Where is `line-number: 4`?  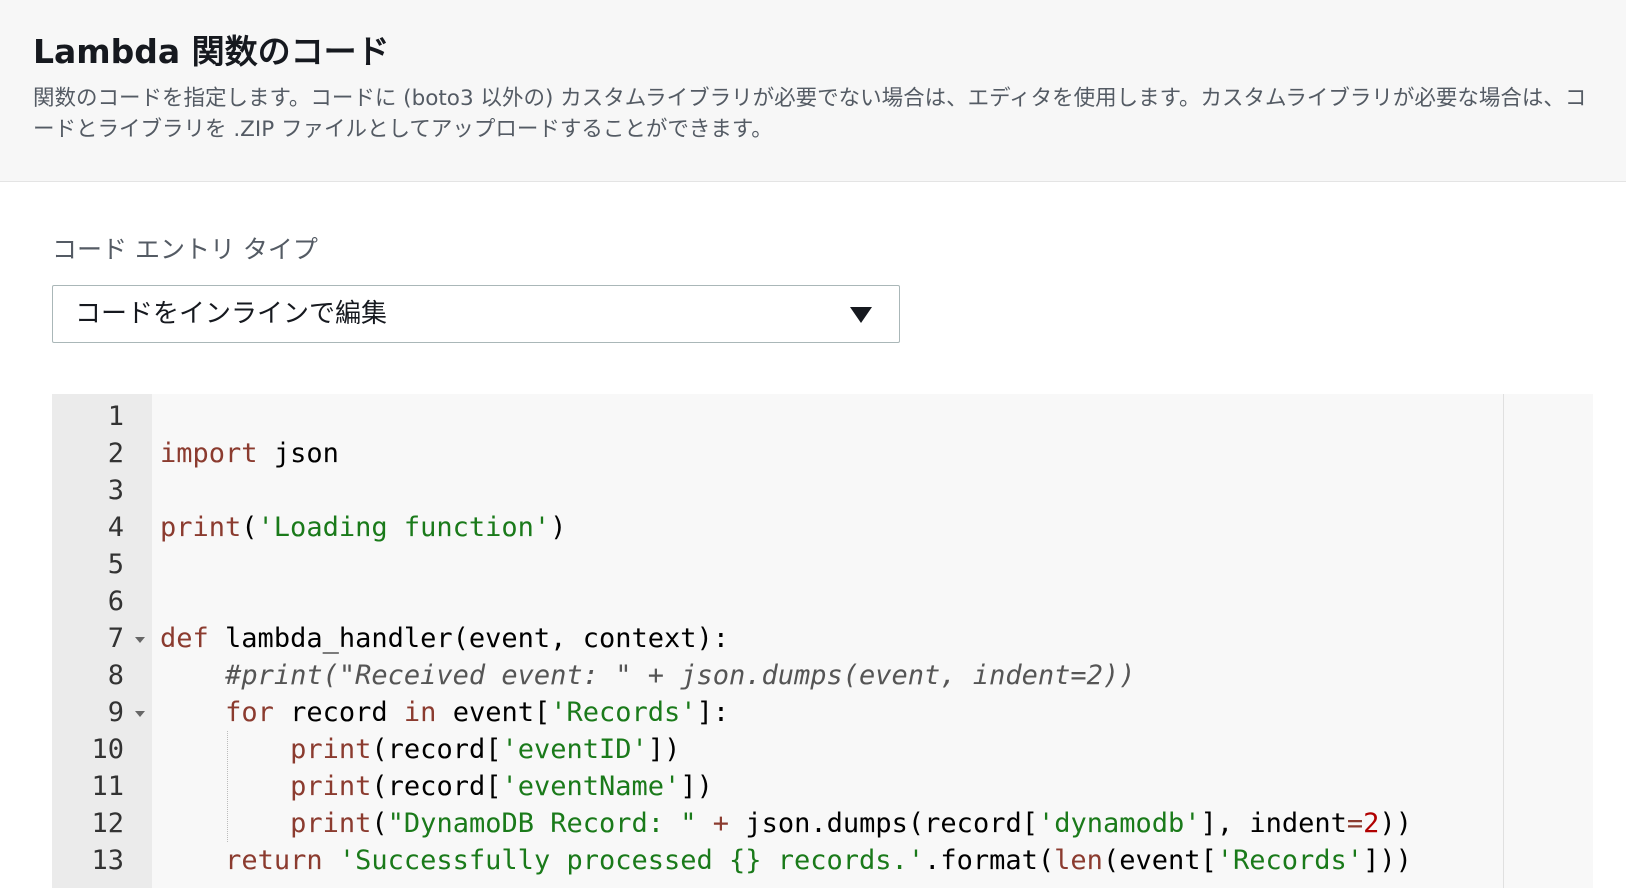 line-number: 4 is located at coordinates (115, 527).